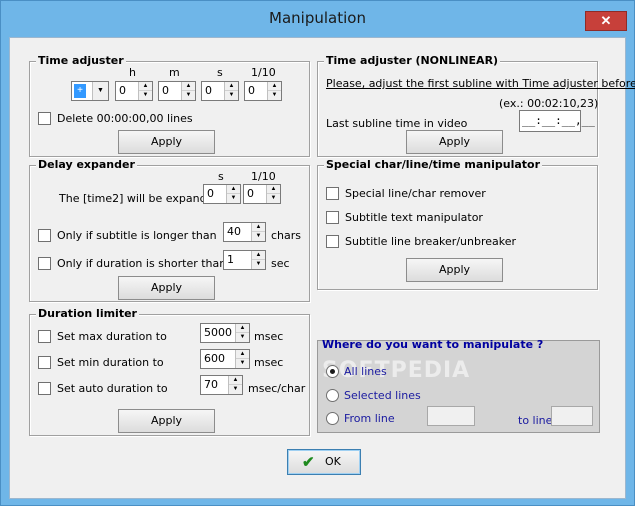 Image resolution: width=635 pixels, height=506 pixels. What do you see at coordinates (134, 91) in the screenshot?
I see `hours-spinner: 0 ▲ ▼` at bounding box center [134, 91].